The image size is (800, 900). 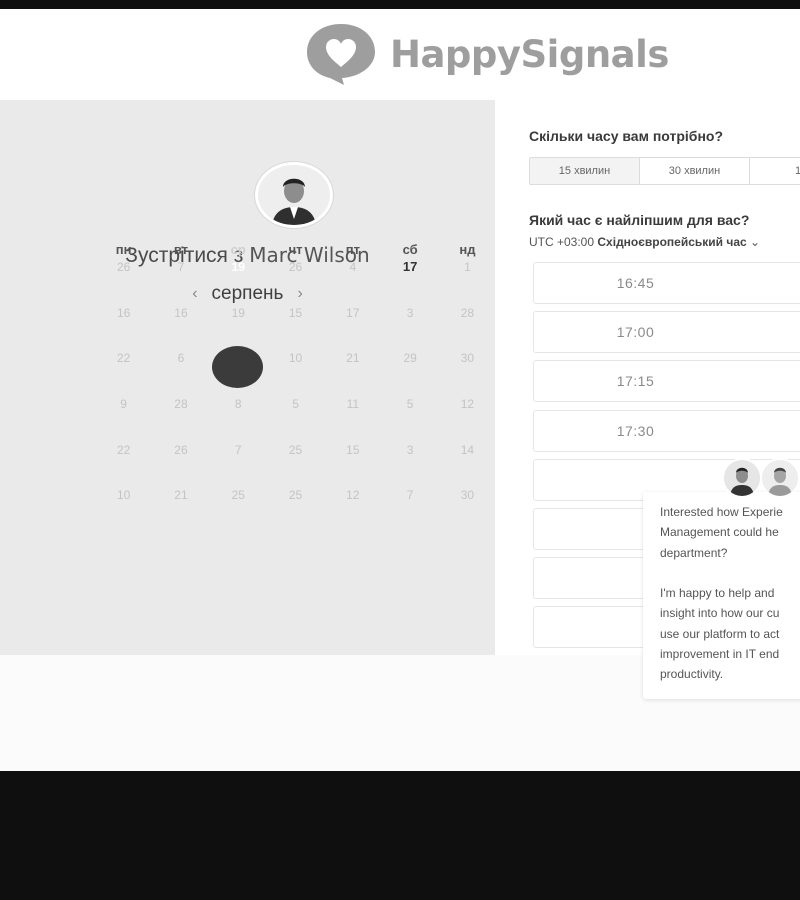 I want to click on host-avatar, so click(x=294, y=195).